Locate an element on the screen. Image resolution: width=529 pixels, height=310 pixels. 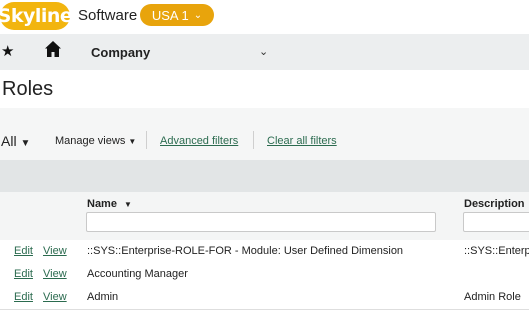
description-filter-input is located at coordinates (496, 222).